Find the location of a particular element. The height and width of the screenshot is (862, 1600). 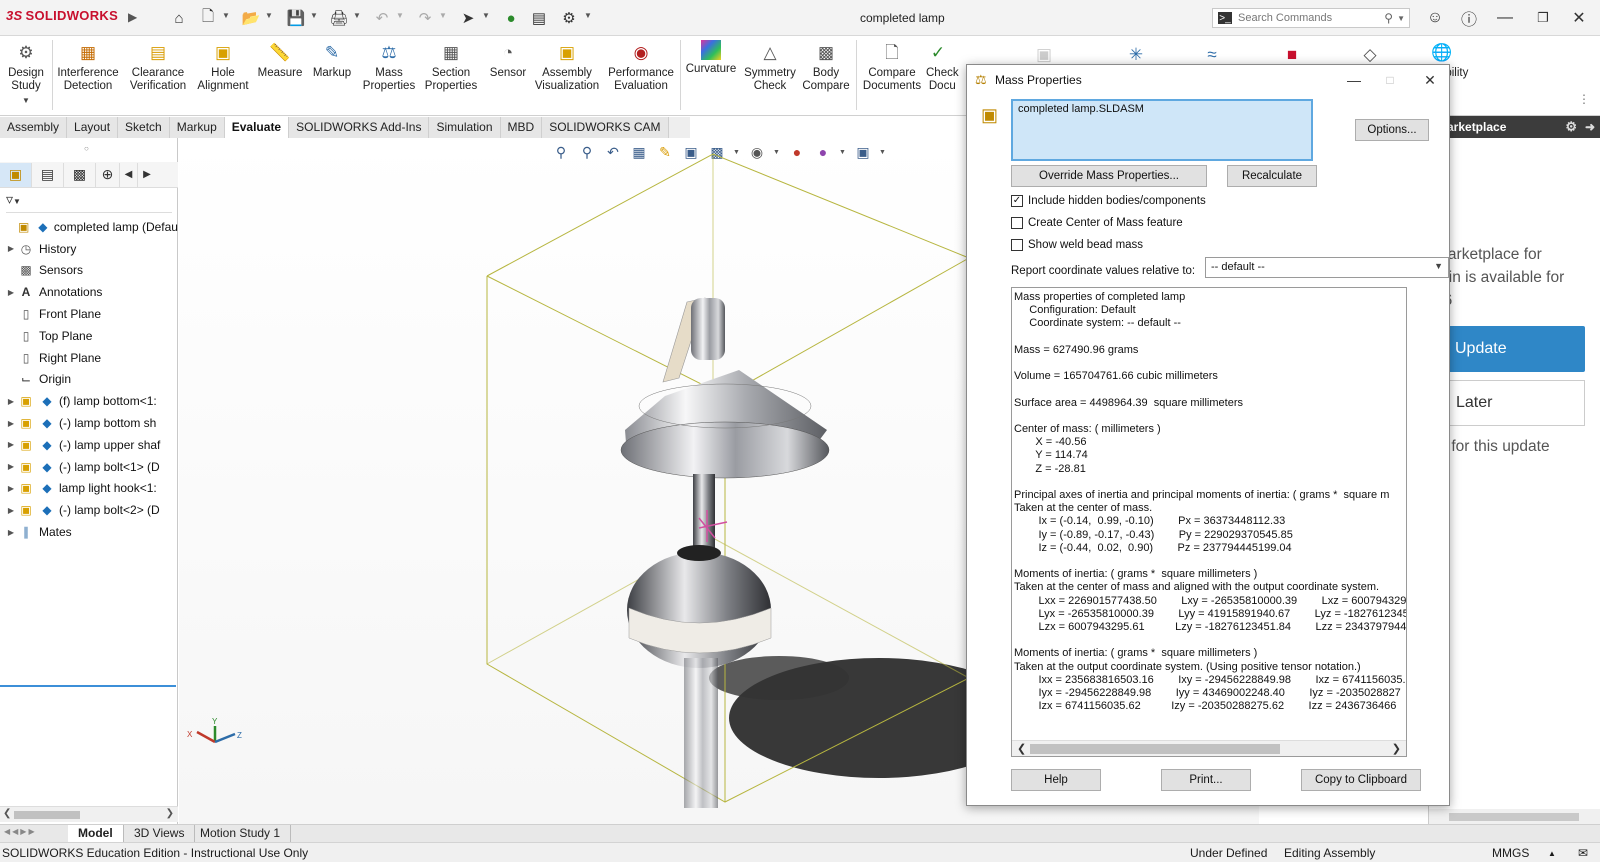

later-button: Later is located at coordinates (1507, 403).